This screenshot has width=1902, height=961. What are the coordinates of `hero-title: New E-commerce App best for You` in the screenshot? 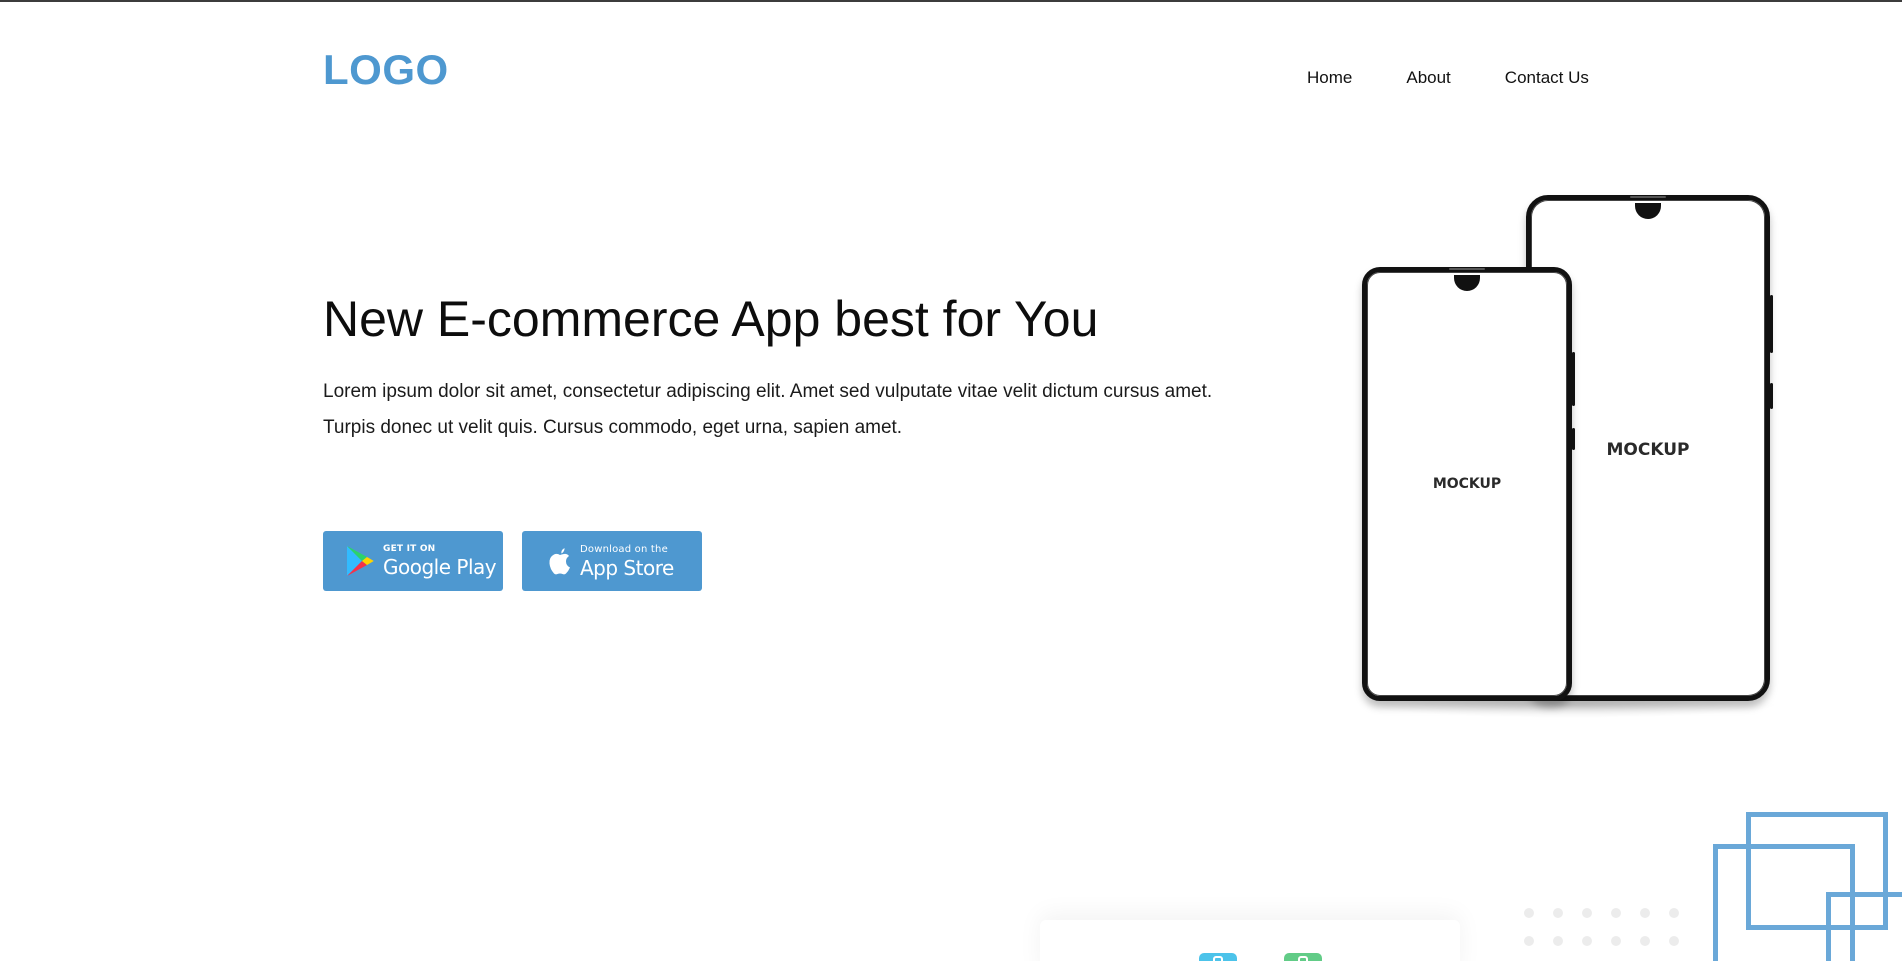 It's located at (711, 319).